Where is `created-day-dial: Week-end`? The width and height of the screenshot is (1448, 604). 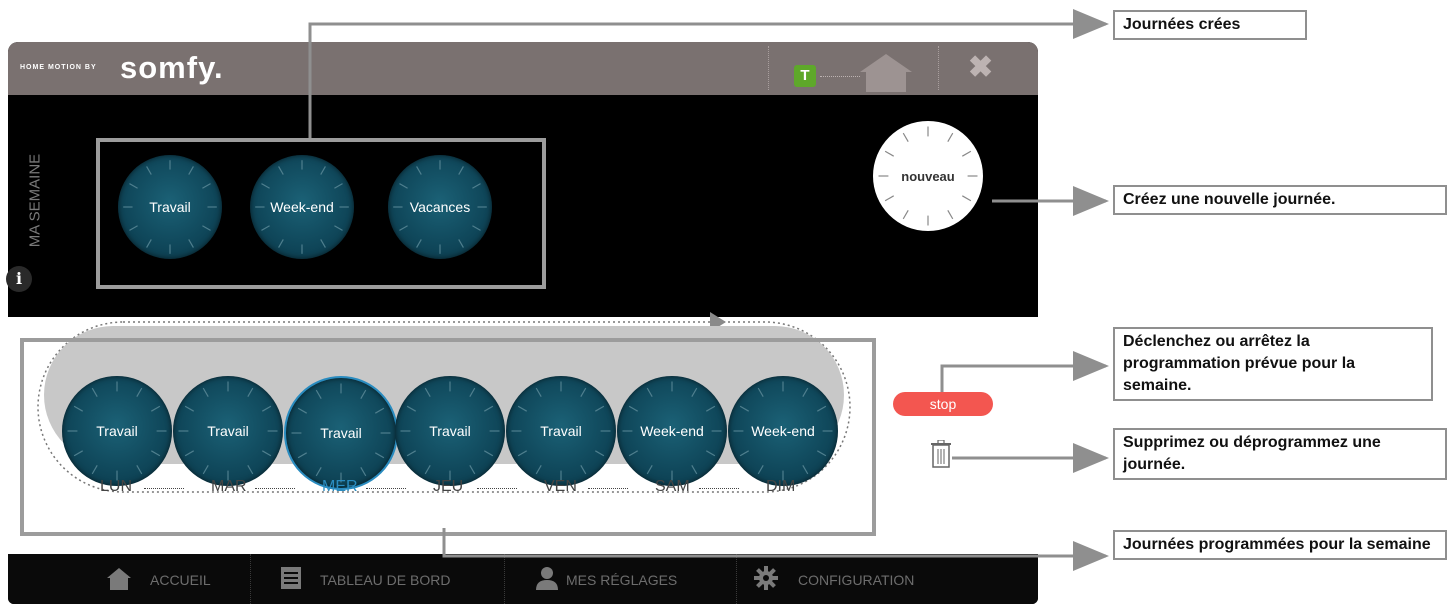 created-day-dial: Week-end is located at coordinates (302, 207).